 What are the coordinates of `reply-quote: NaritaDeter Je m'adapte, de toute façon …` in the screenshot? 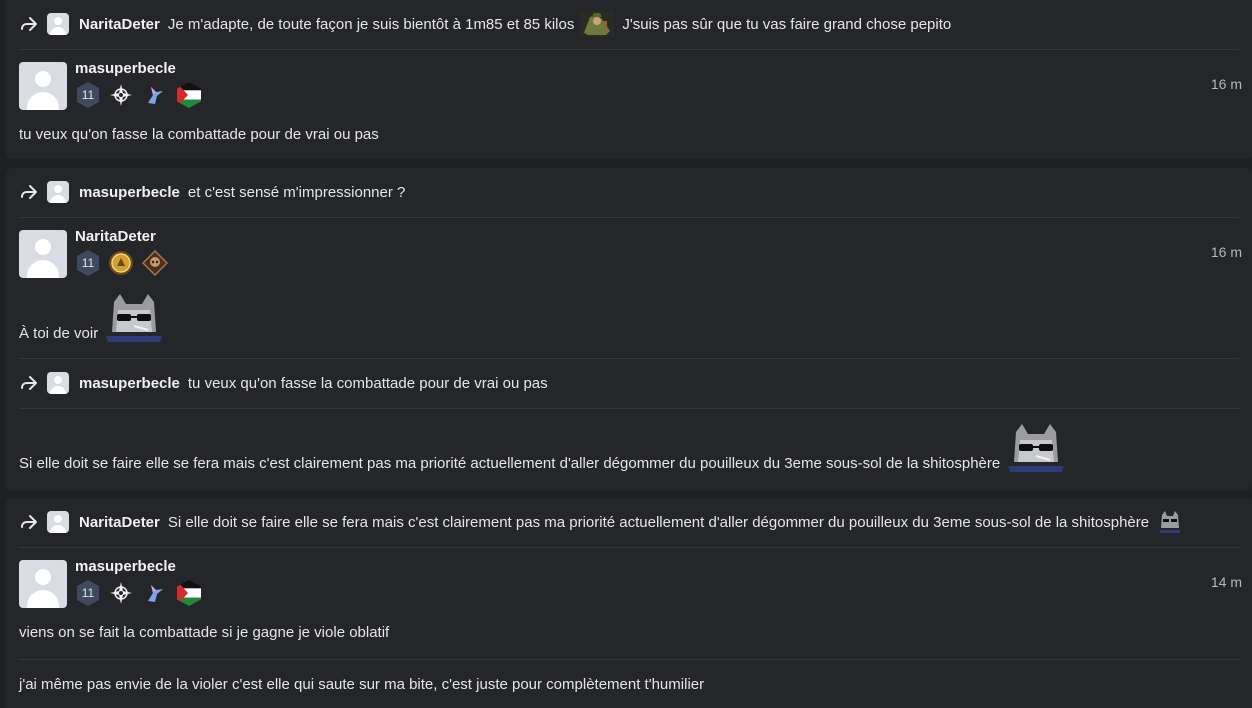 It's located at (635, 24).